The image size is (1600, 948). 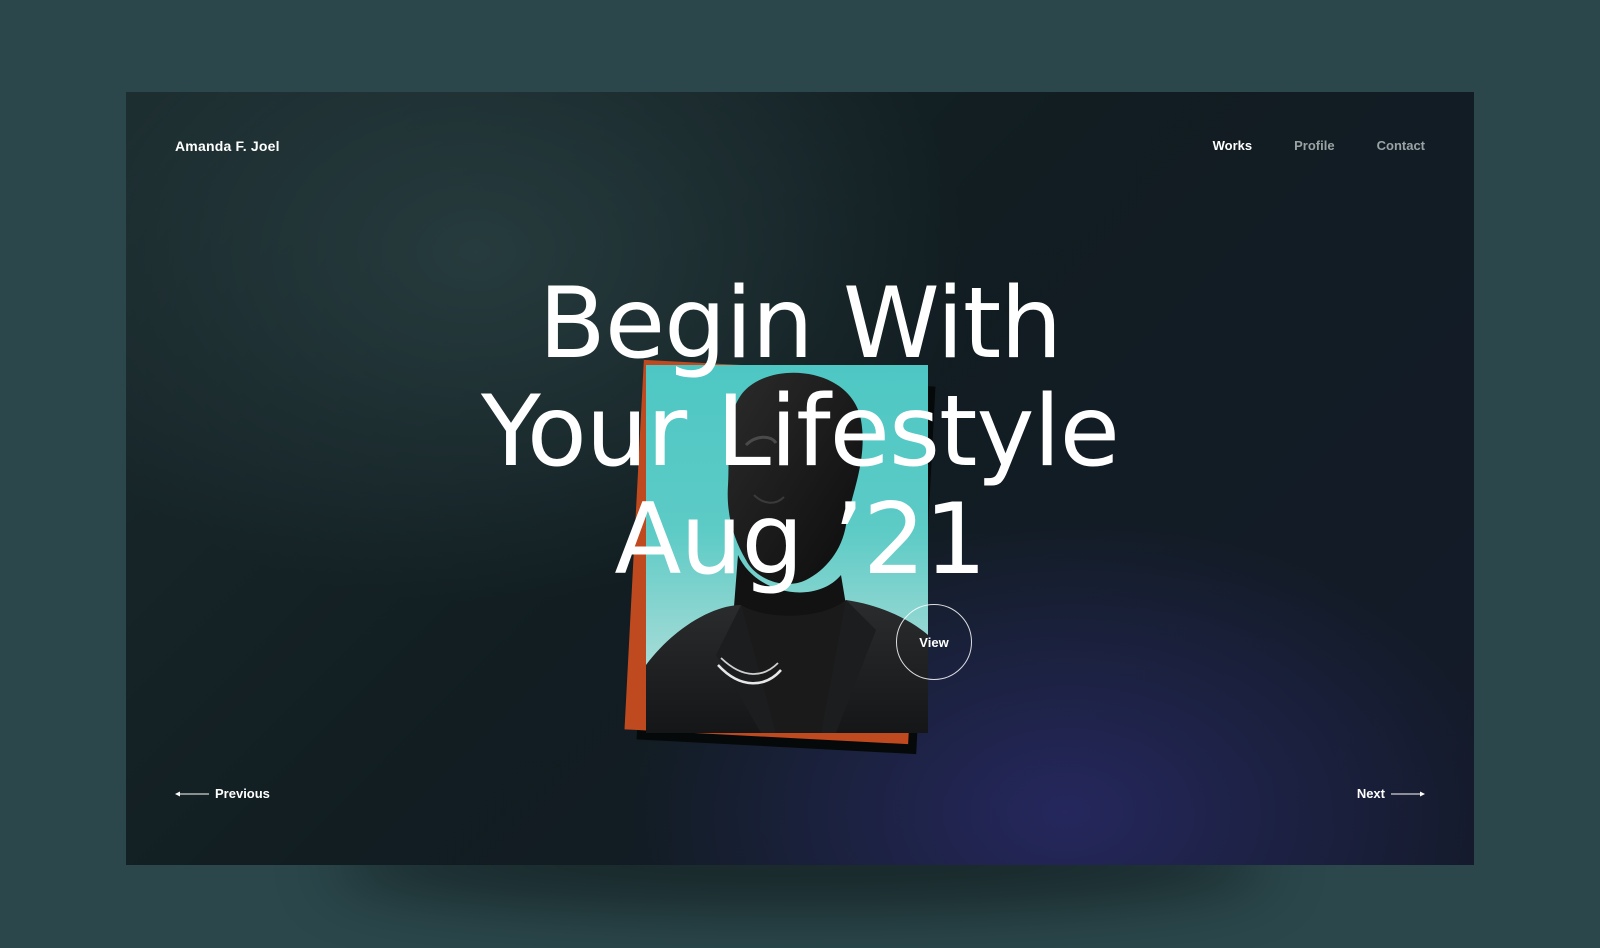 I want to click on brand-name: Amanda F. Joel, so click(x=227, y=146).